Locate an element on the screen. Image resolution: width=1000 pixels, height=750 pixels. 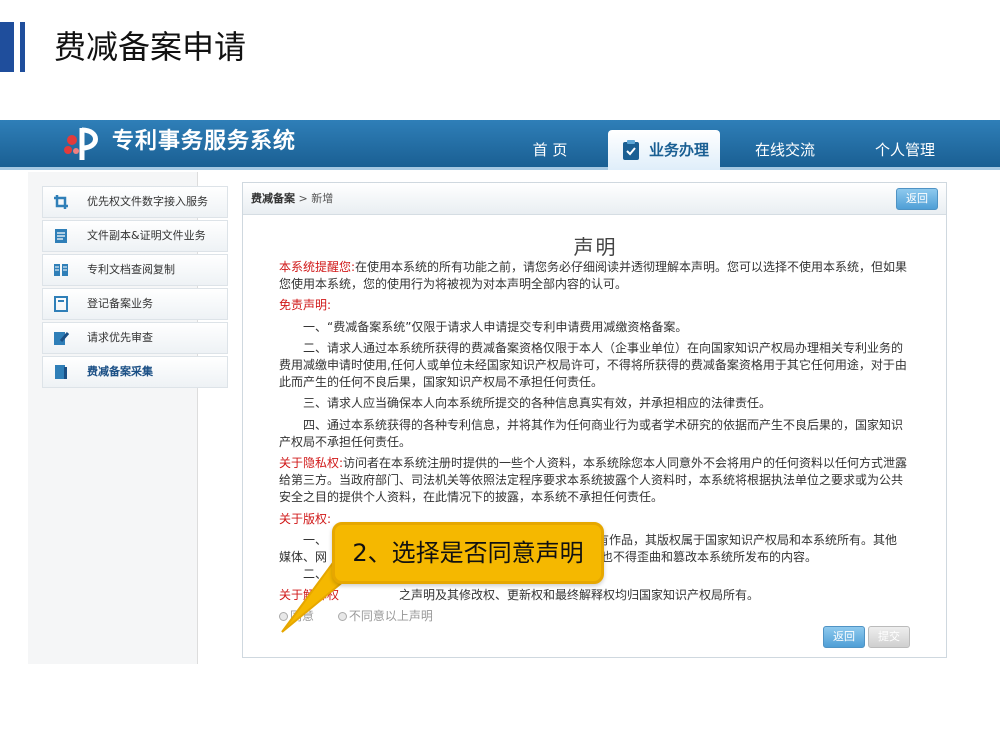
sidebar-item-label: 文件副本&证明文件业务 is located at coordinates (146, 235).